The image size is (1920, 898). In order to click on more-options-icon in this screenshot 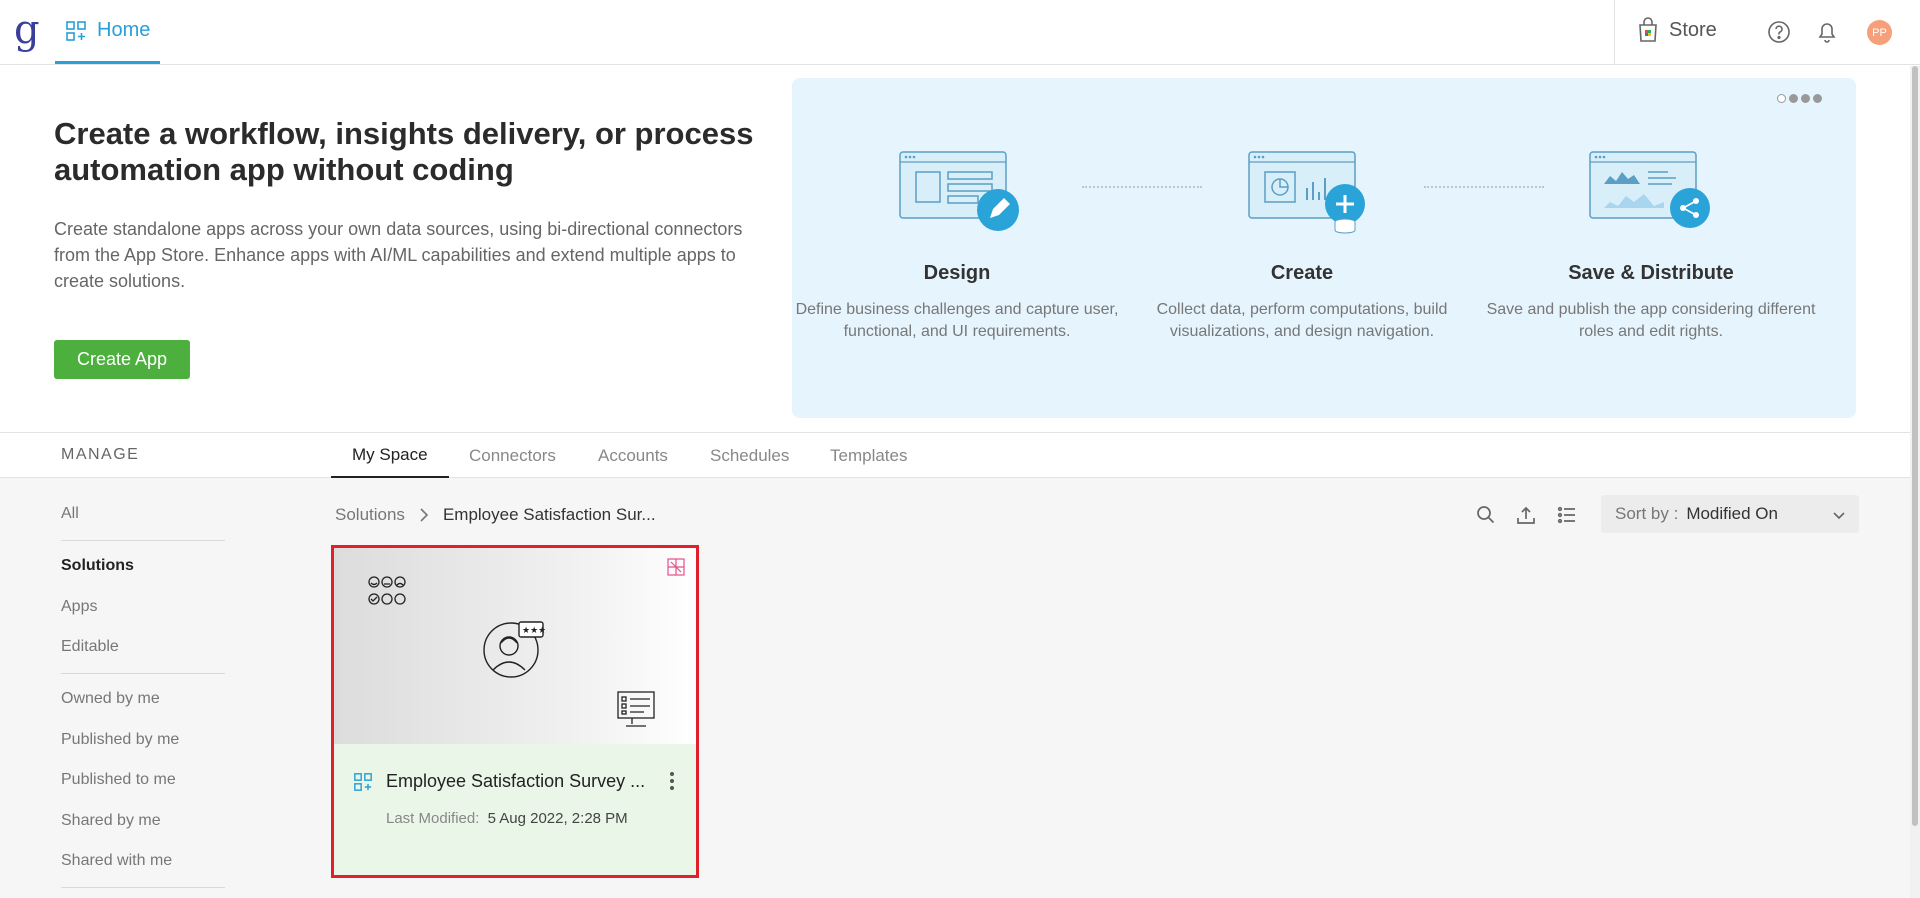, I will do `click(672, 781)`.